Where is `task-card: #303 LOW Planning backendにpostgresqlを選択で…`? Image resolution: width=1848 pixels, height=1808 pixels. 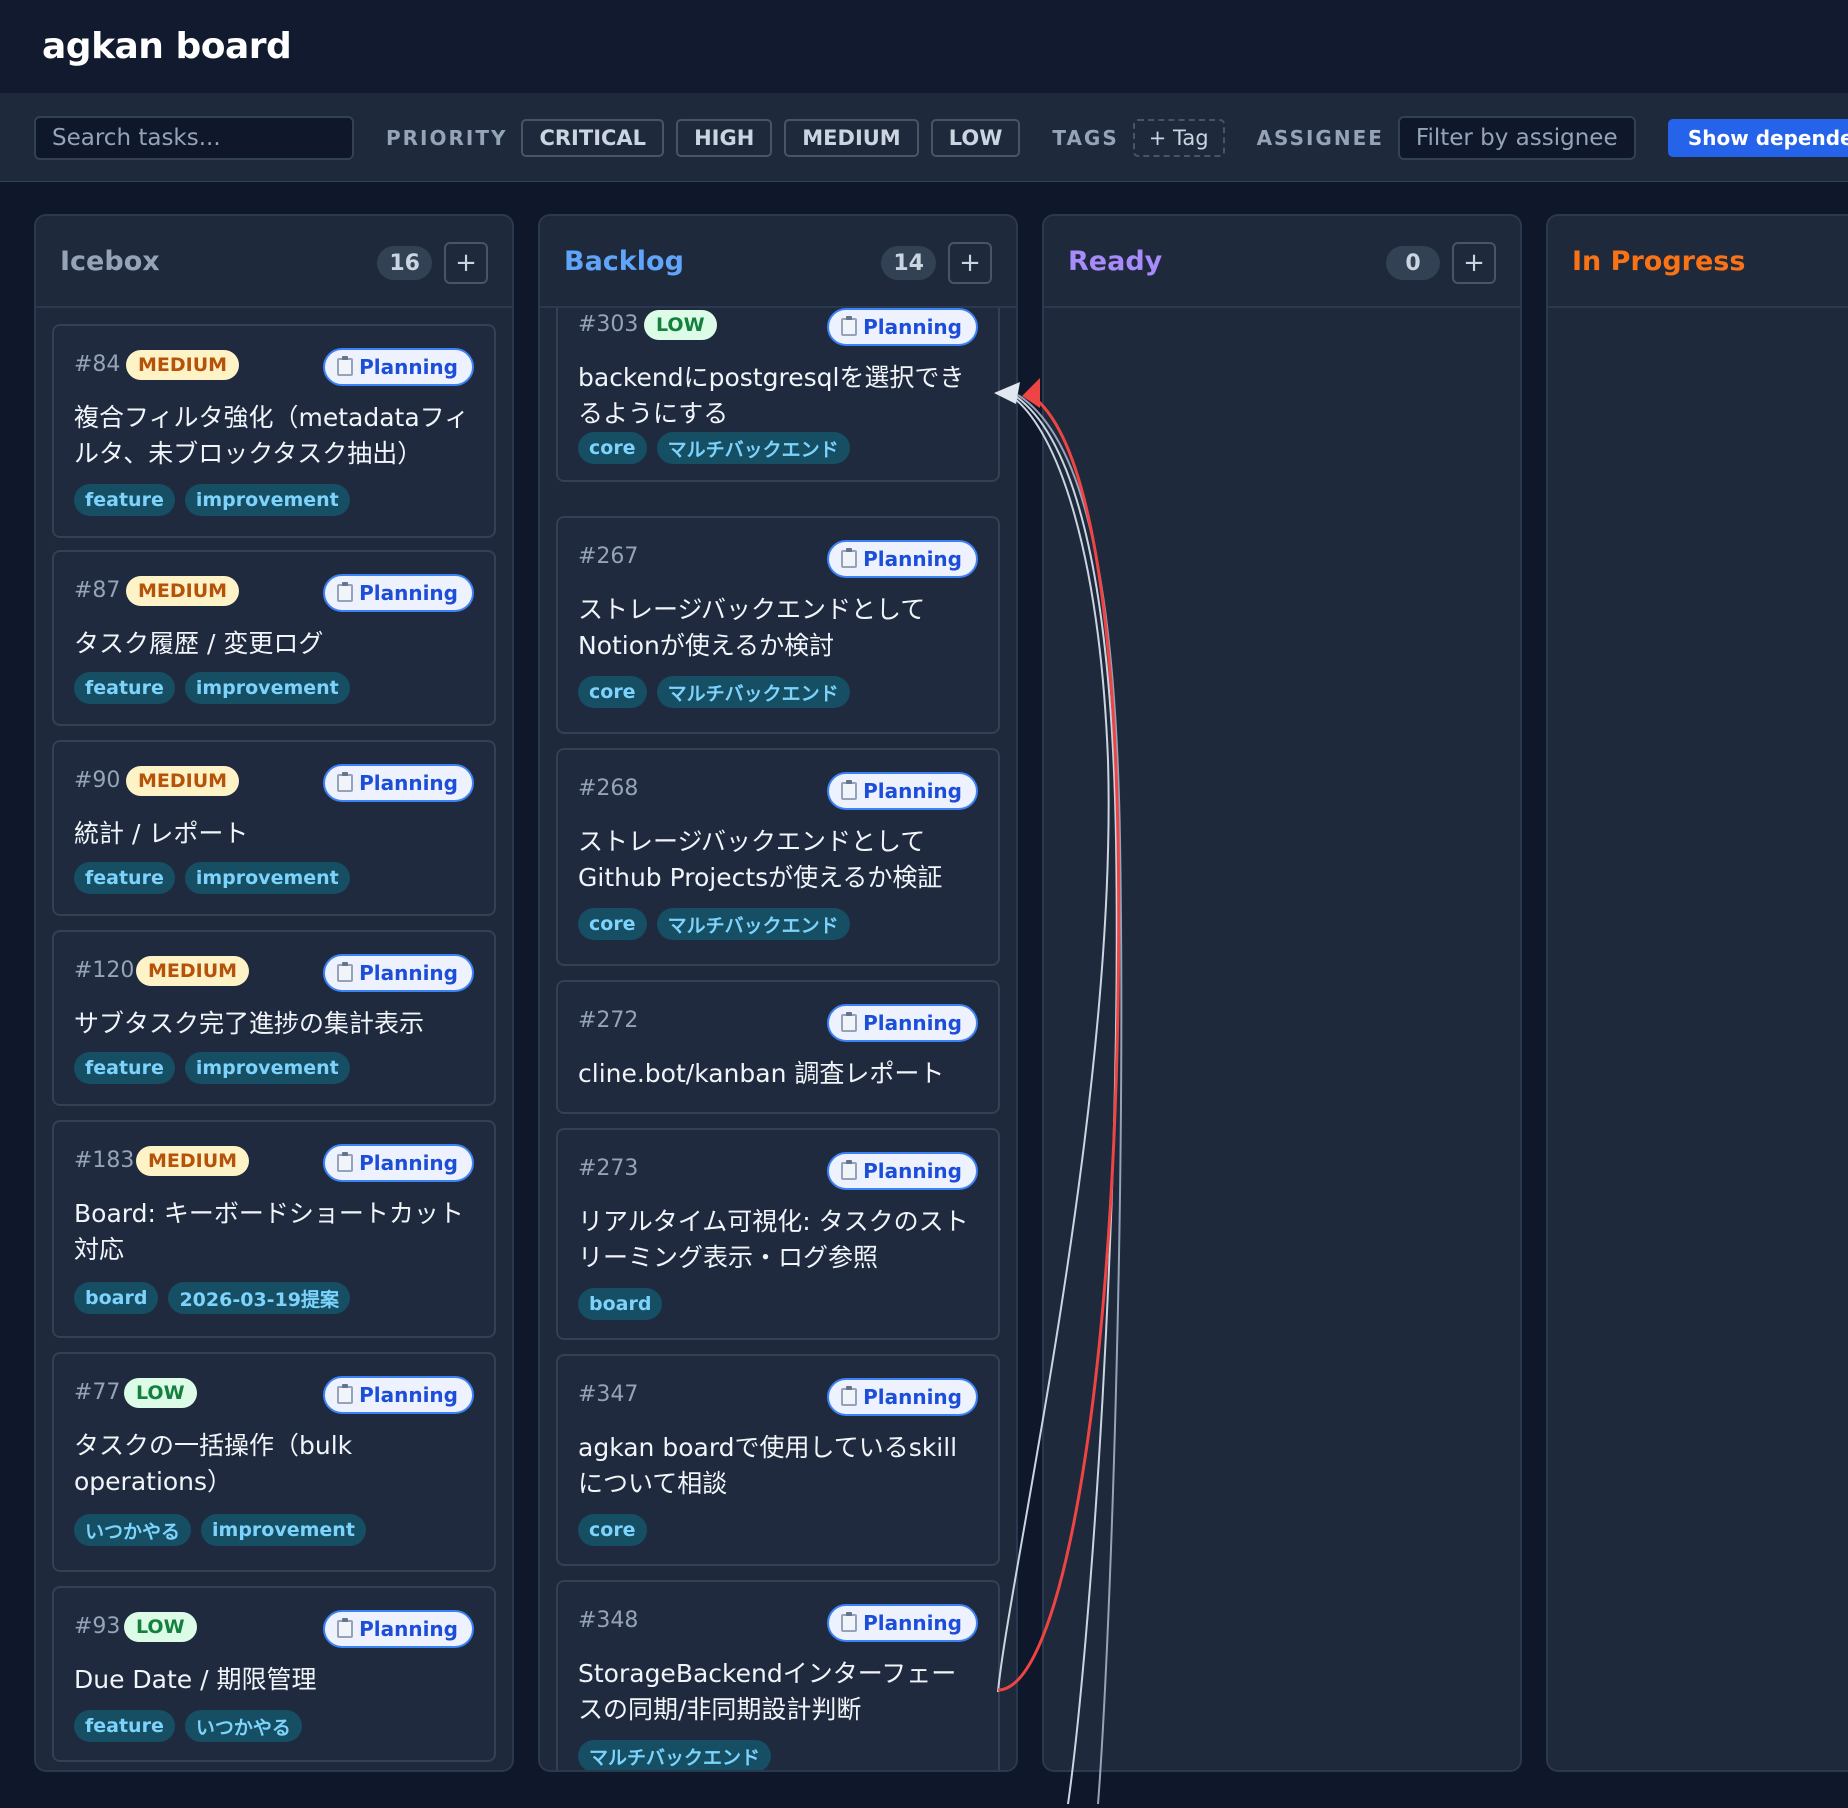
task-card: #303 LOW Planning backendにpostgresqlを選択で… is located at coordinates (778, 395).